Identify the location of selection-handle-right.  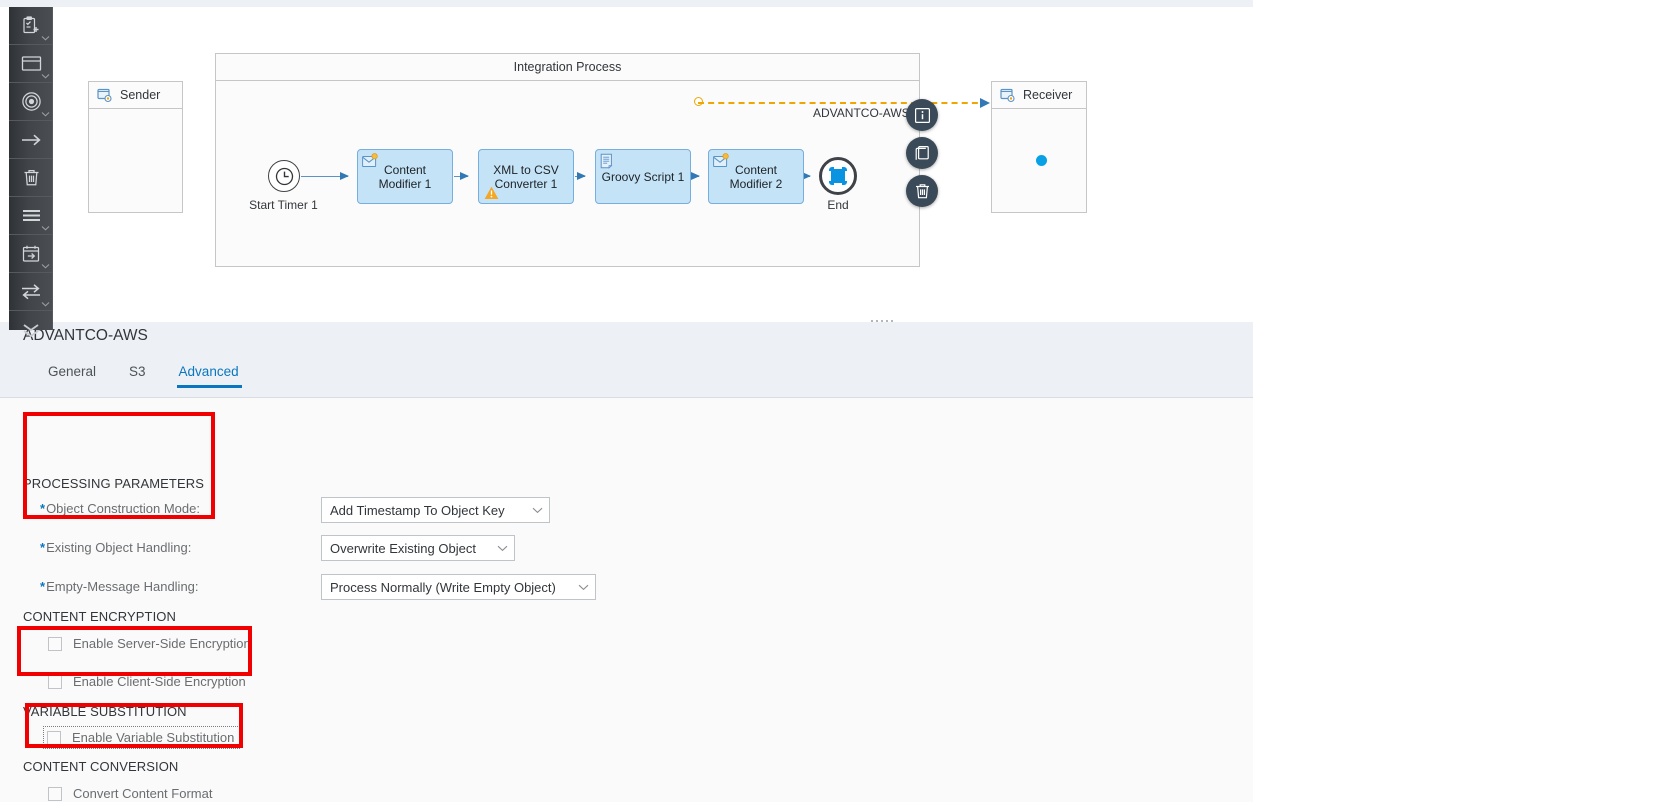
(846, 176).